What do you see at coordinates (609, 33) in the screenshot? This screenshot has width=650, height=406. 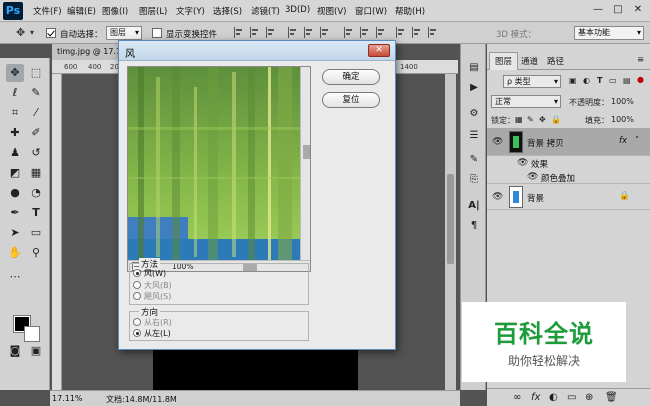 I see `workspace-dropdown: 基本功能` at bounding box center [609, 33].